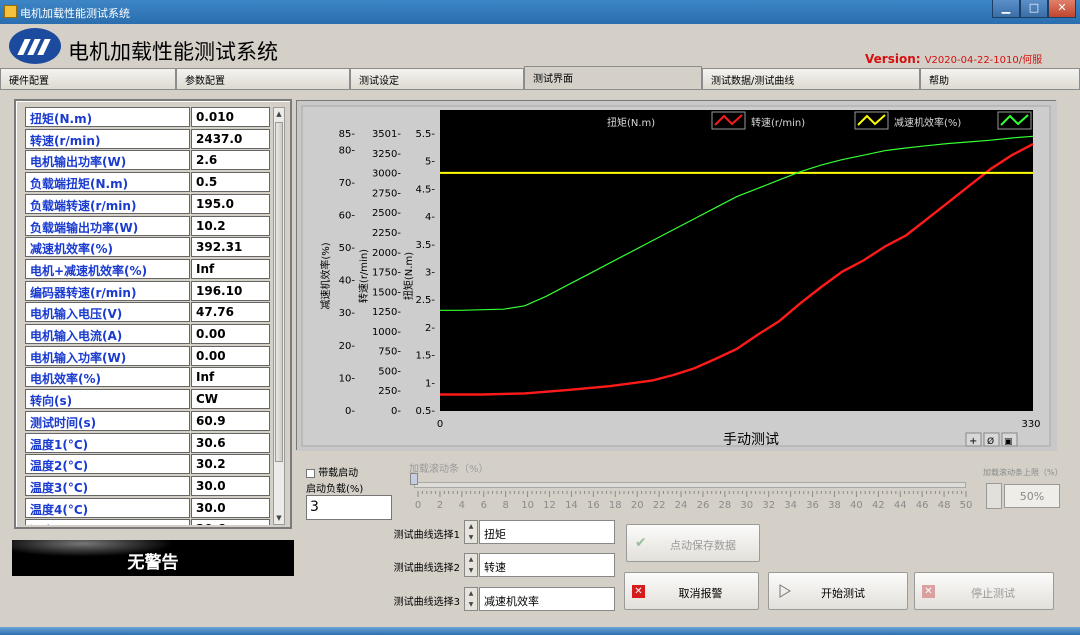 The height and width of the screenshot is (635, 1080). What do you see at coordinates (1032, 496) in the screenshot?
I see `slider-limit-field: 50%` at bounding box center [1032, 496].